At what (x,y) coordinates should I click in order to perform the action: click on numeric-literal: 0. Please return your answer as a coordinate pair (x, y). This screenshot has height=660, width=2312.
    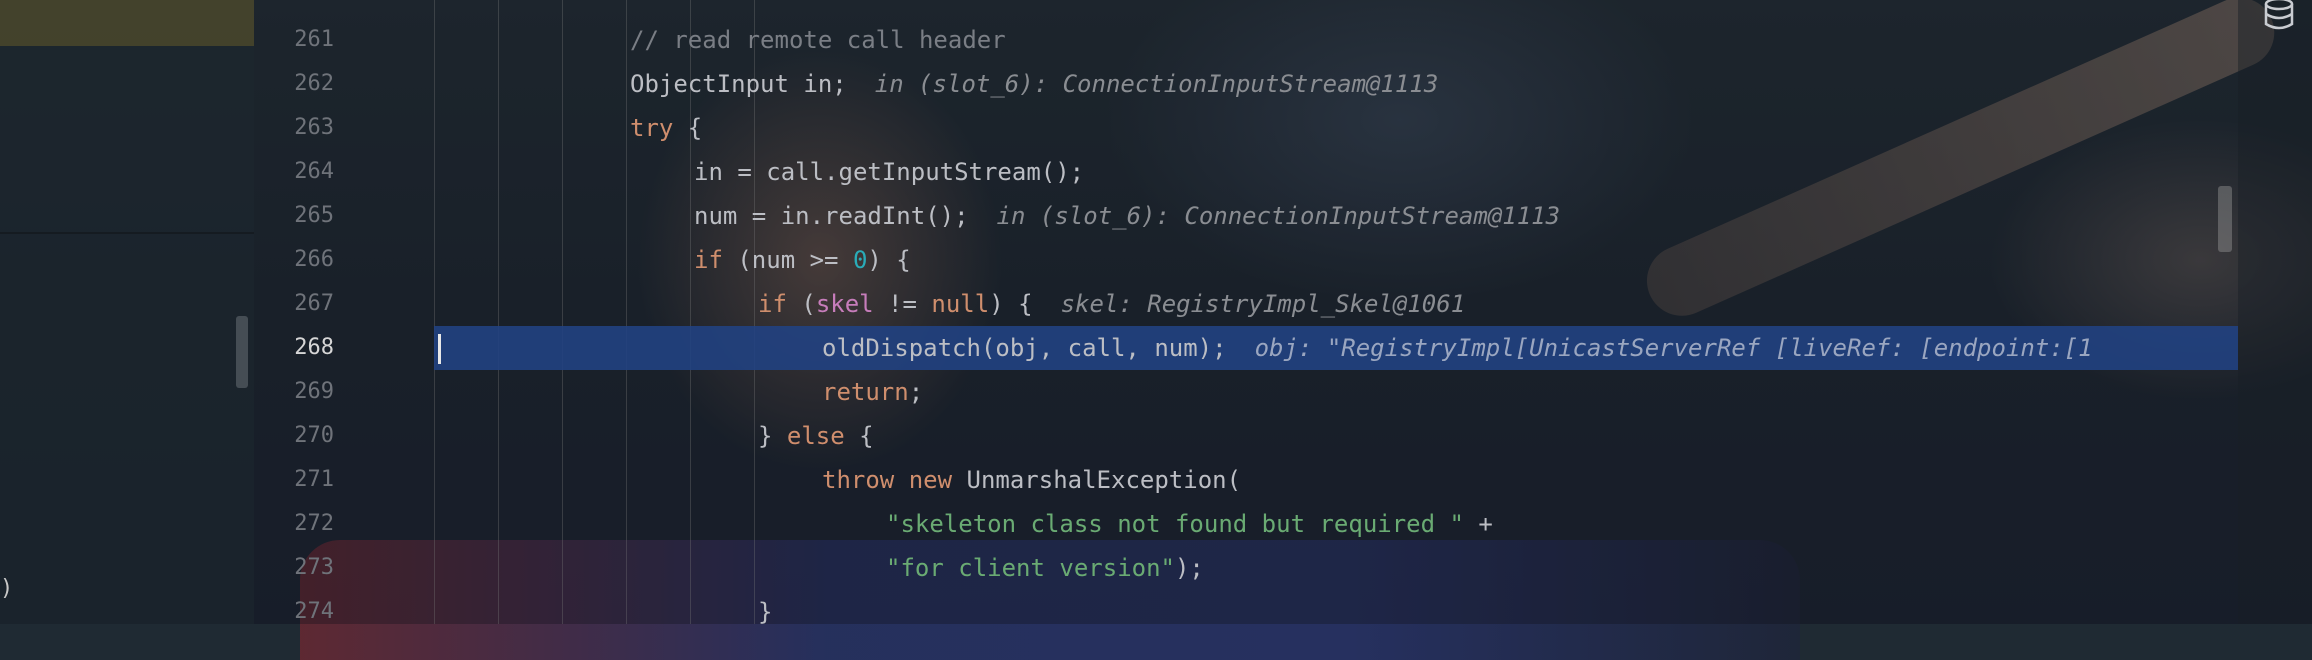
    Looking at the image, I should click on (860, 260).